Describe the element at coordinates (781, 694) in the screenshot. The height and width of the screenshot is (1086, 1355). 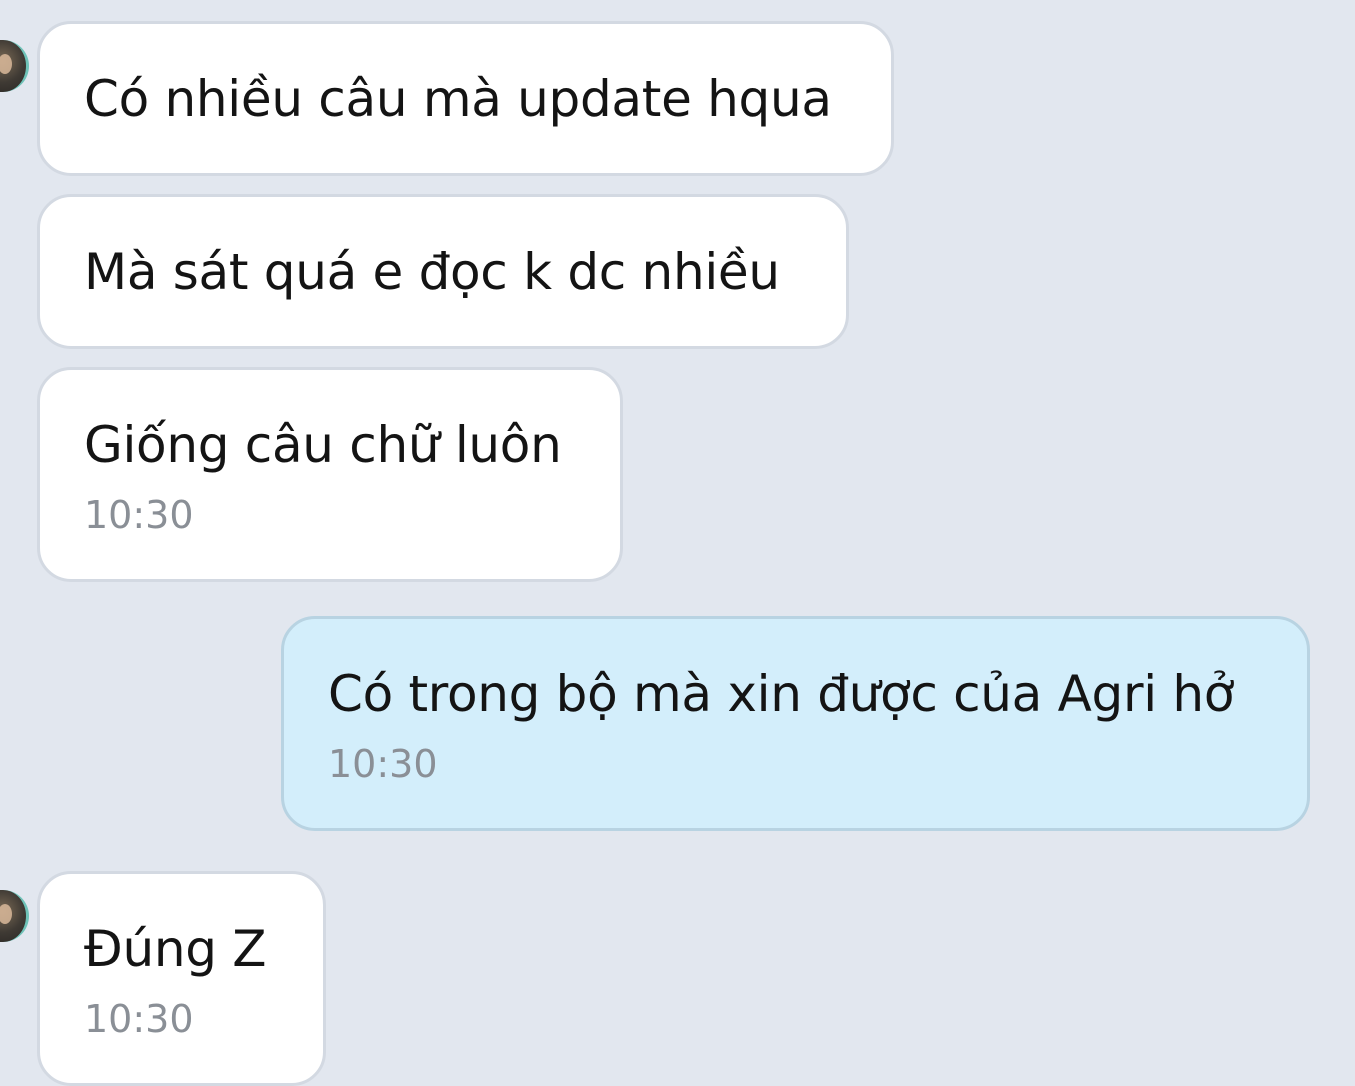
I see `message-text: Có trong bộ mà xin được của Agri hở` at that location.